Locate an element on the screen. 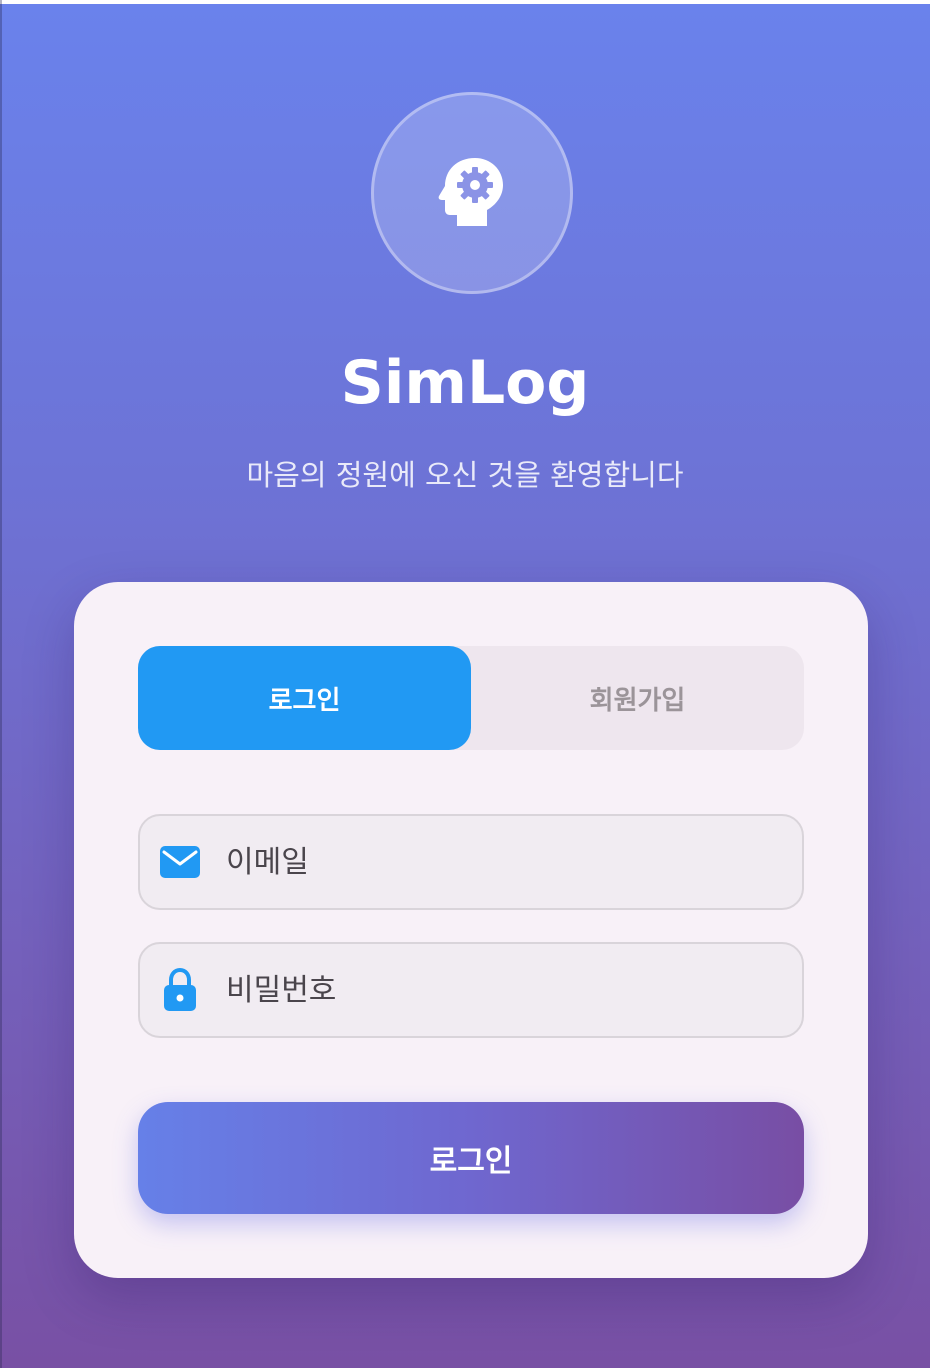 The width and height of the screenshot is (930, 1368). login-button: 로그인 is located at coordinates (471, 1158).